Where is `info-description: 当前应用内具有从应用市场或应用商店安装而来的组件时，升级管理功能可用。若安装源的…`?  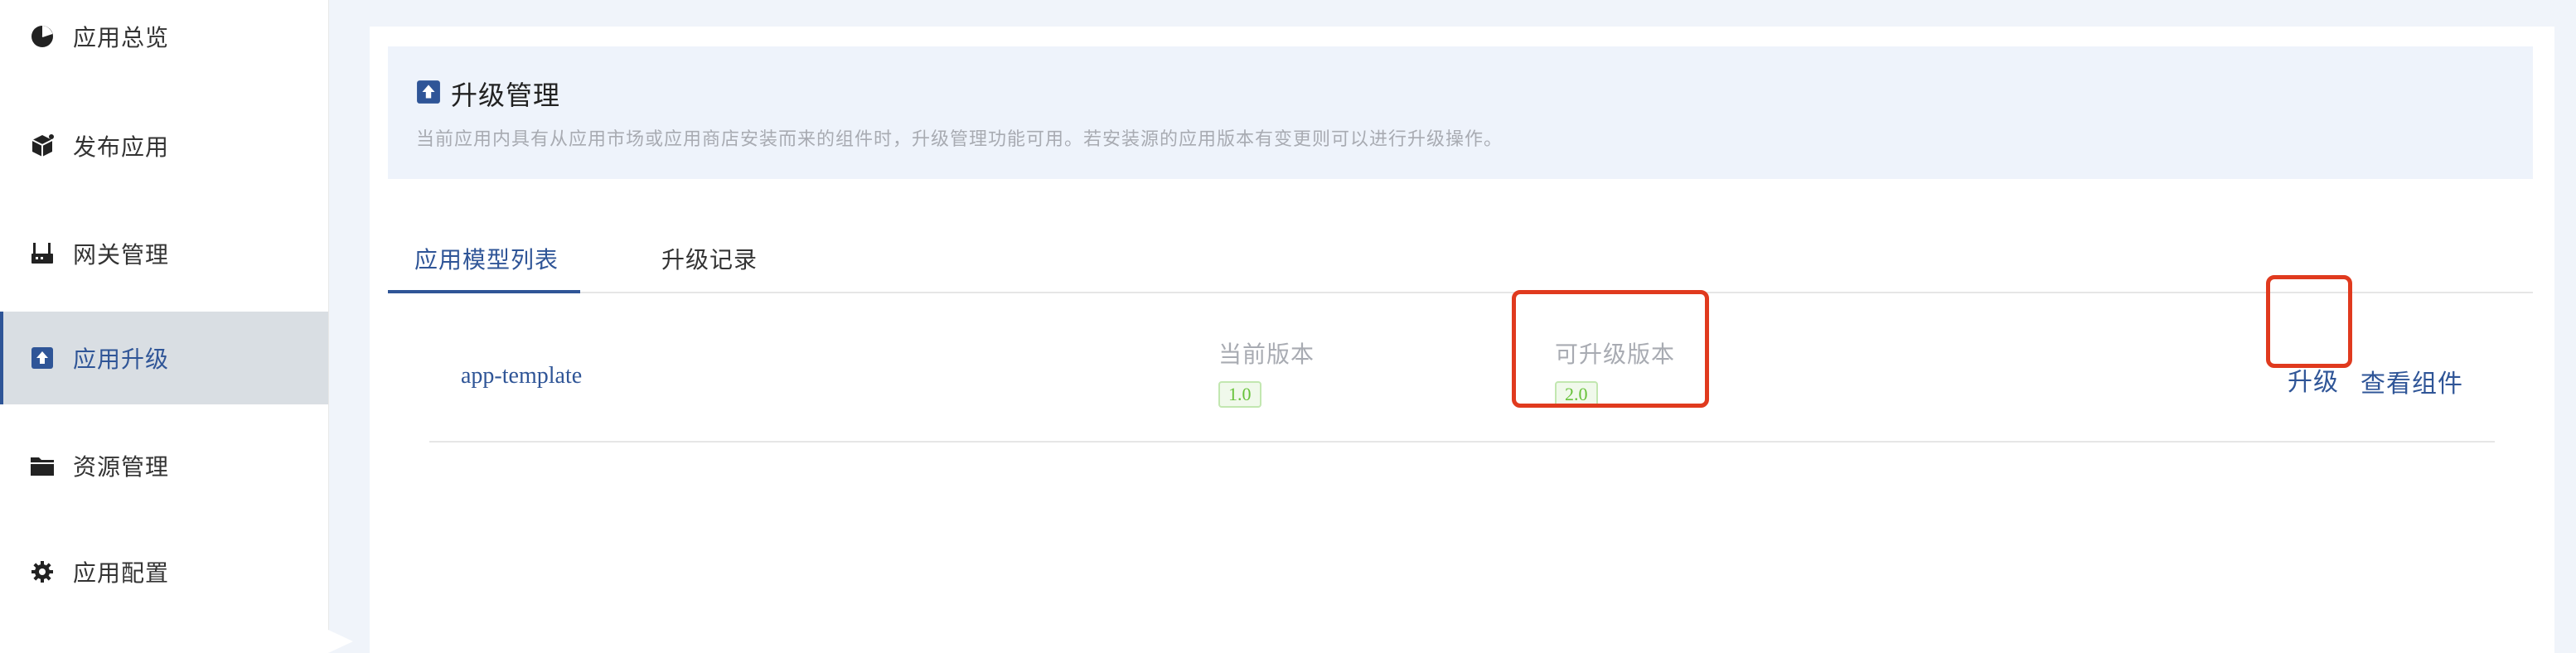 info-description: 当前应用内具有从应用市场或应用商店安装而来的组件时，升级管理功能可用。若安装源的… is located at coordinates (959, 138).